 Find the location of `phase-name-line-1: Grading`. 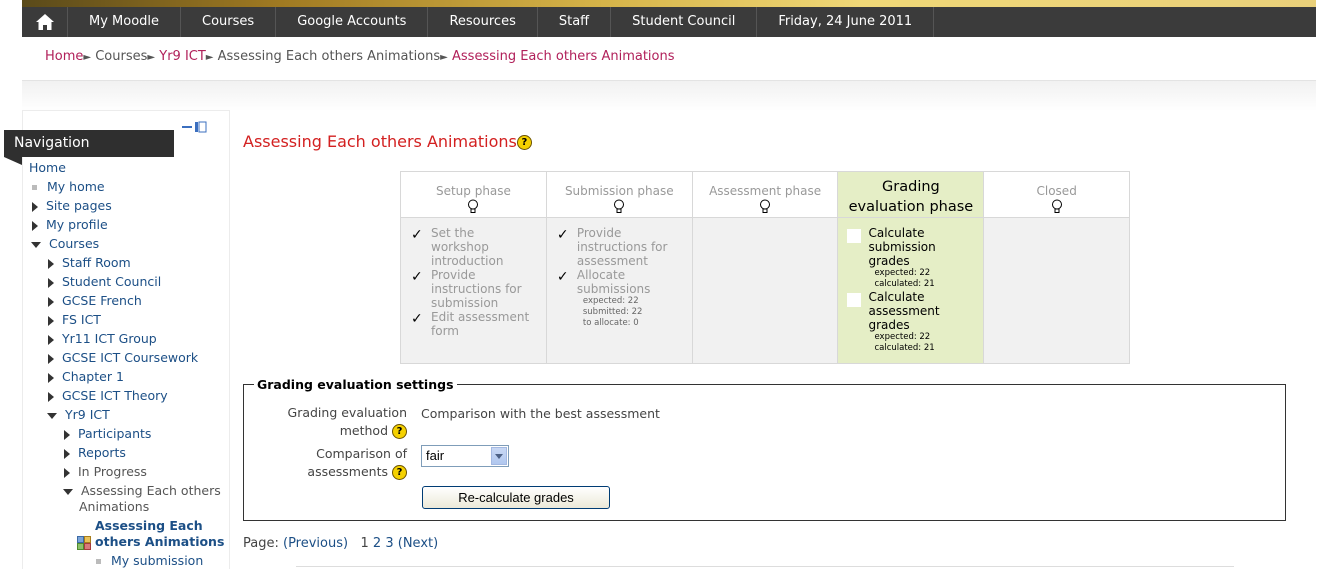

phase-name-line-1: Grading is located at coordinates (911, 187).